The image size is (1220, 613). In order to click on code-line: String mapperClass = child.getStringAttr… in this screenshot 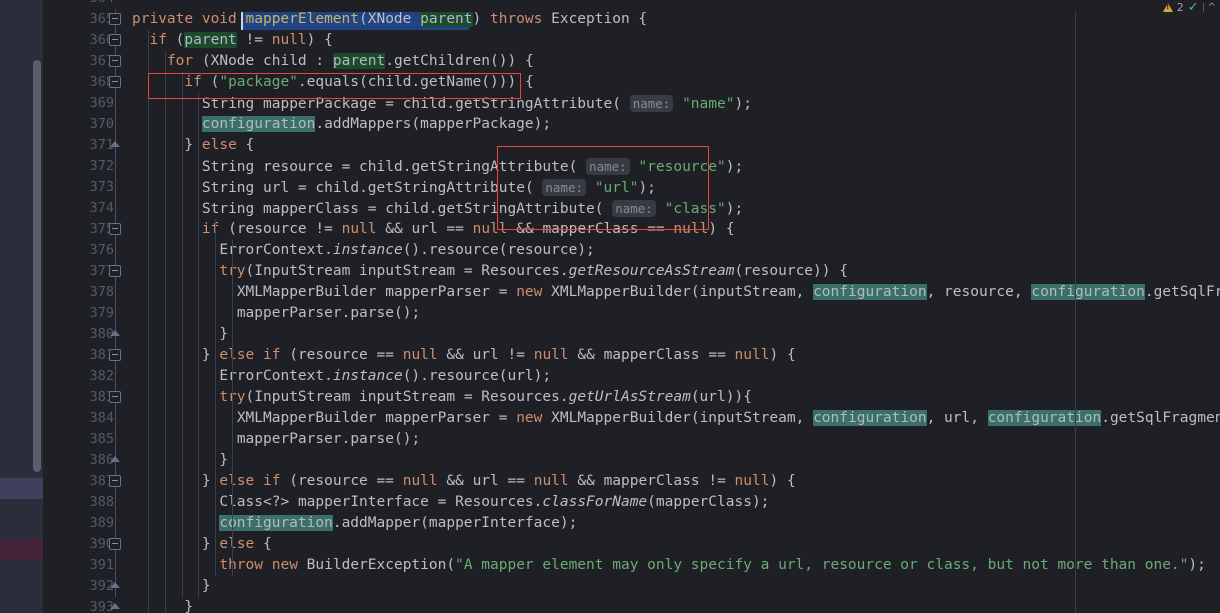, I will do `click(673, 208)`.